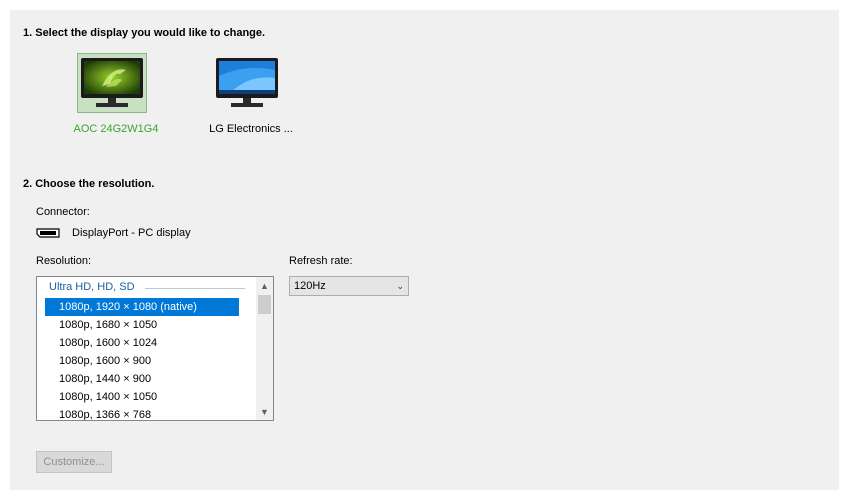 Image resolution: width=849 pixels, height=498 pixels. What do you see at coordinates (142, 307) in the screenshot?
I see `resolution-item: 1080p, 1920 × 1080 (native)` at bounding box center [142, 307].